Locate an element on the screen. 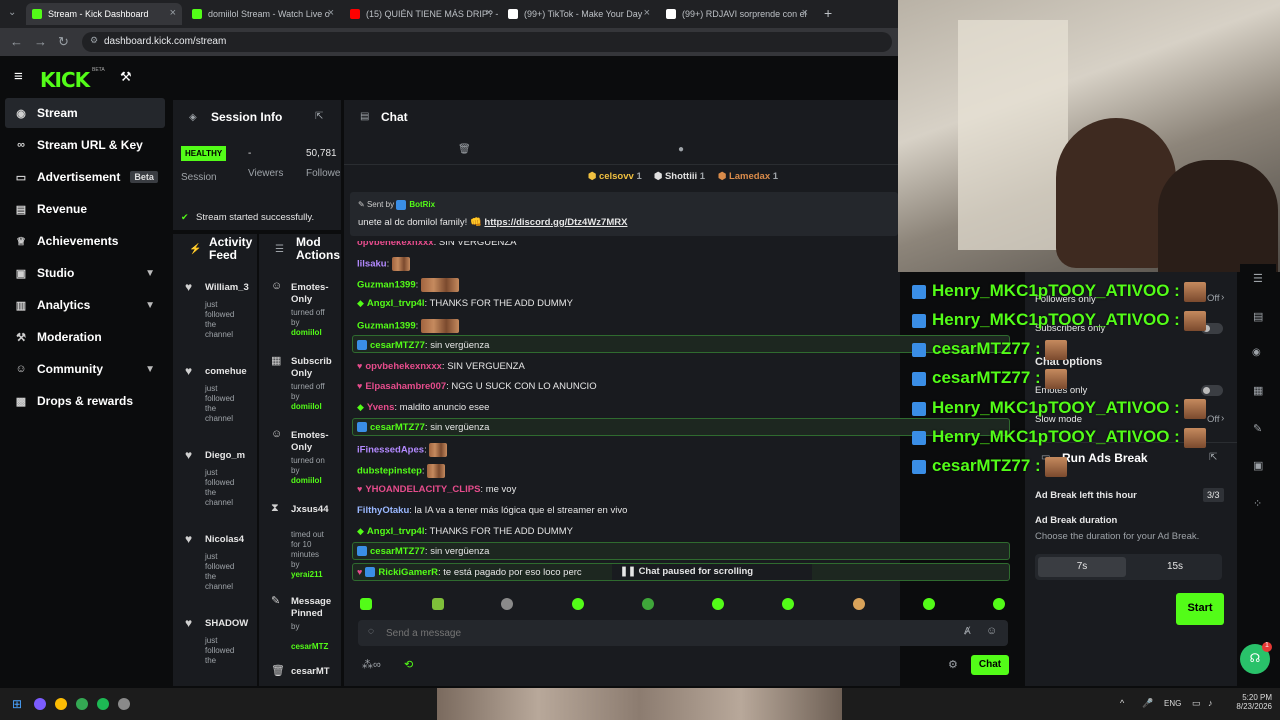 The width and height of the screenshot is (1280, 720). chat-username: RickiGamerR is located at coordinates (408, 572).